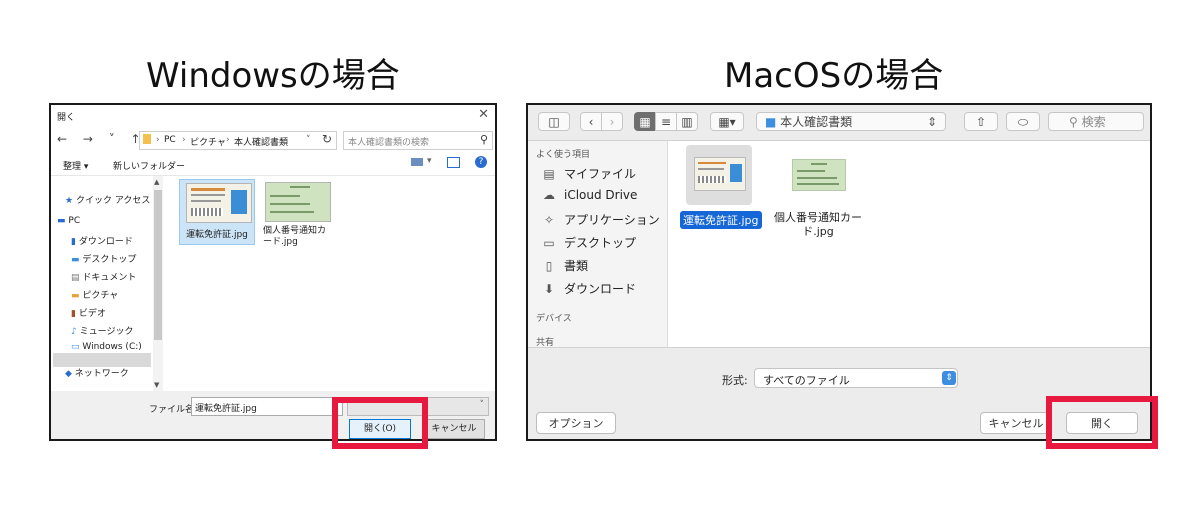  Describe the element at coordinates (261, 141) in the screenshot. I see `breadcrumb-folder: 本人確認書類` at that location.